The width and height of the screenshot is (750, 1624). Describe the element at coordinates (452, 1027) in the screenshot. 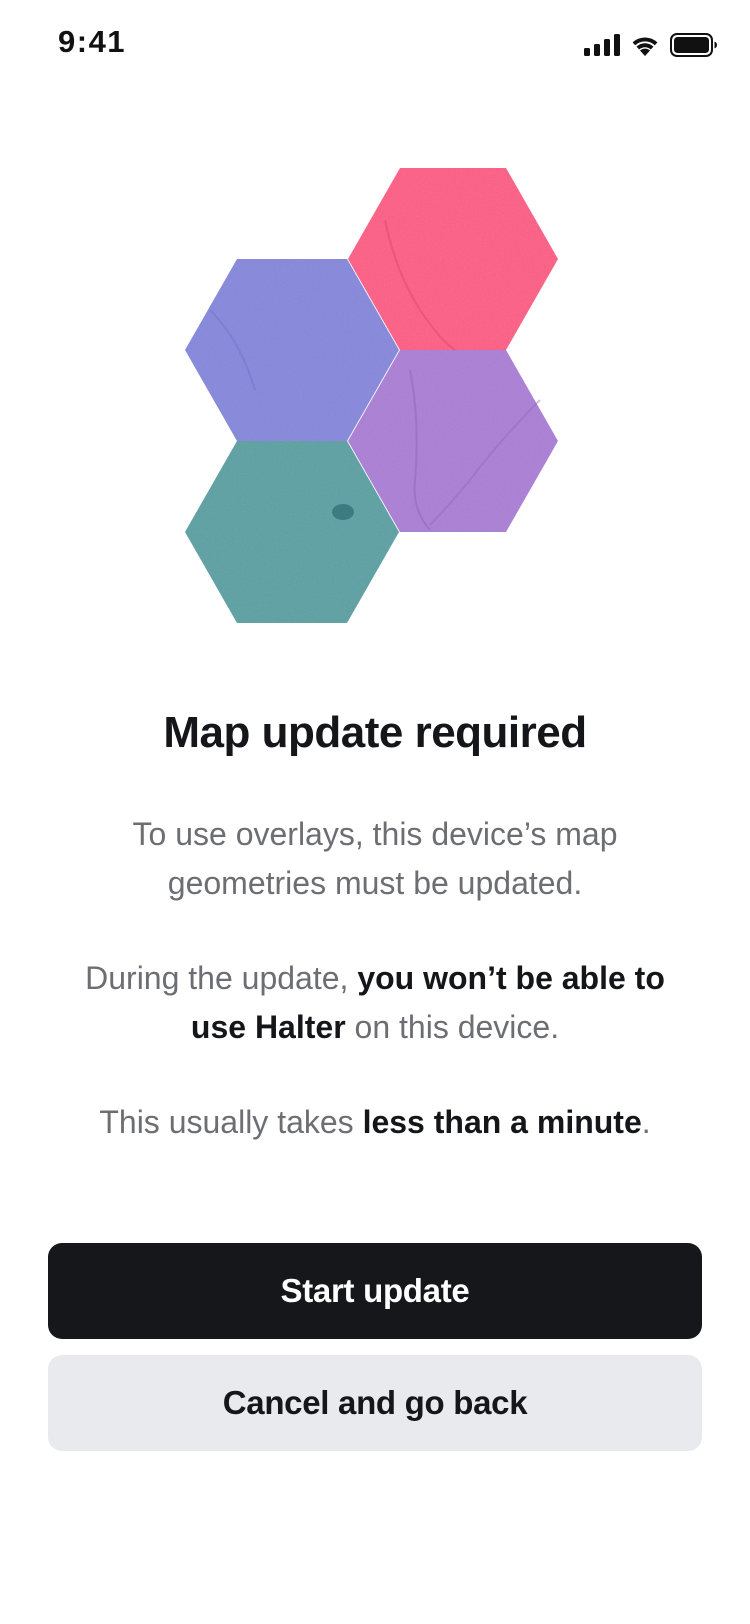

I see `warning-text-after: on this device.` at that location.